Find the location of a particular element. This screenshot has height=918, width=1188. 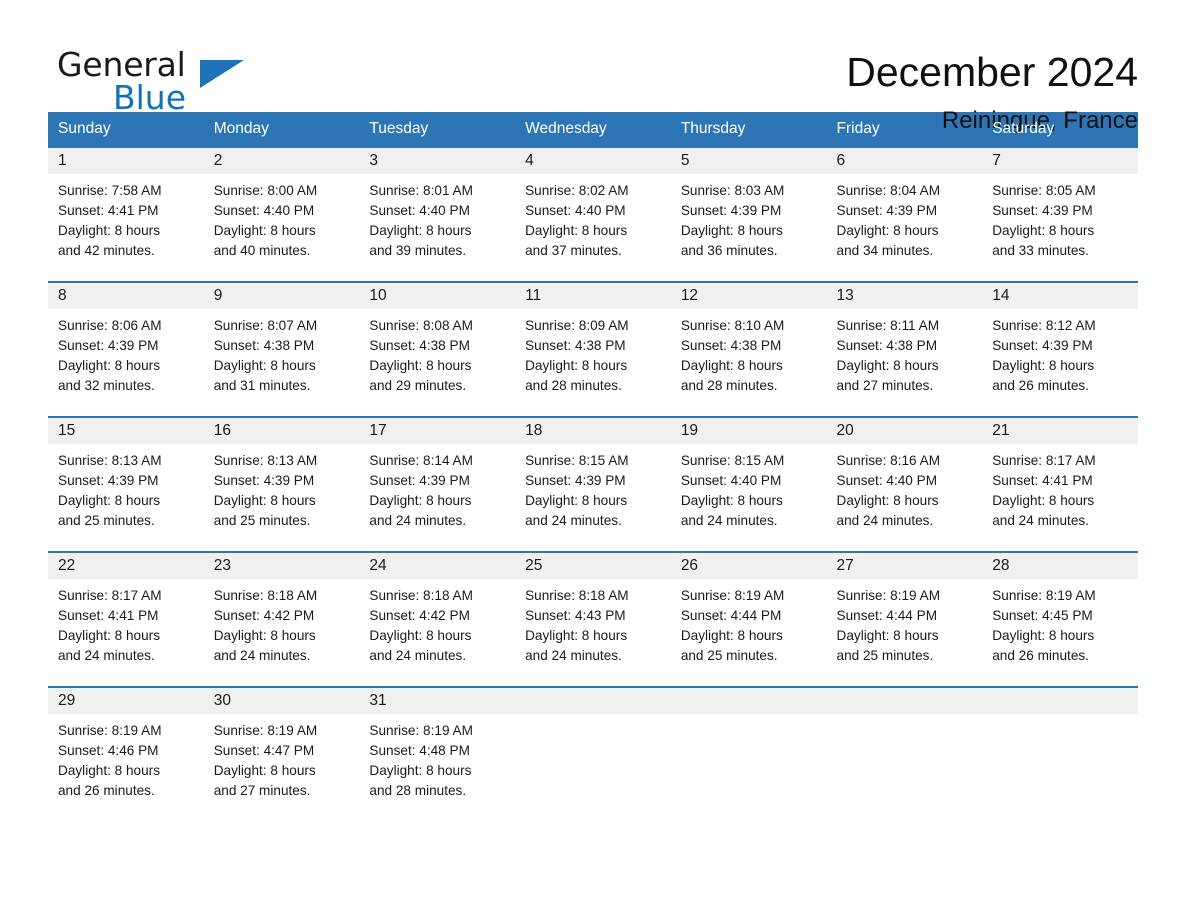

sunrise-text: Sunrise: 8:03 AM is located at coordinates (732, 190).